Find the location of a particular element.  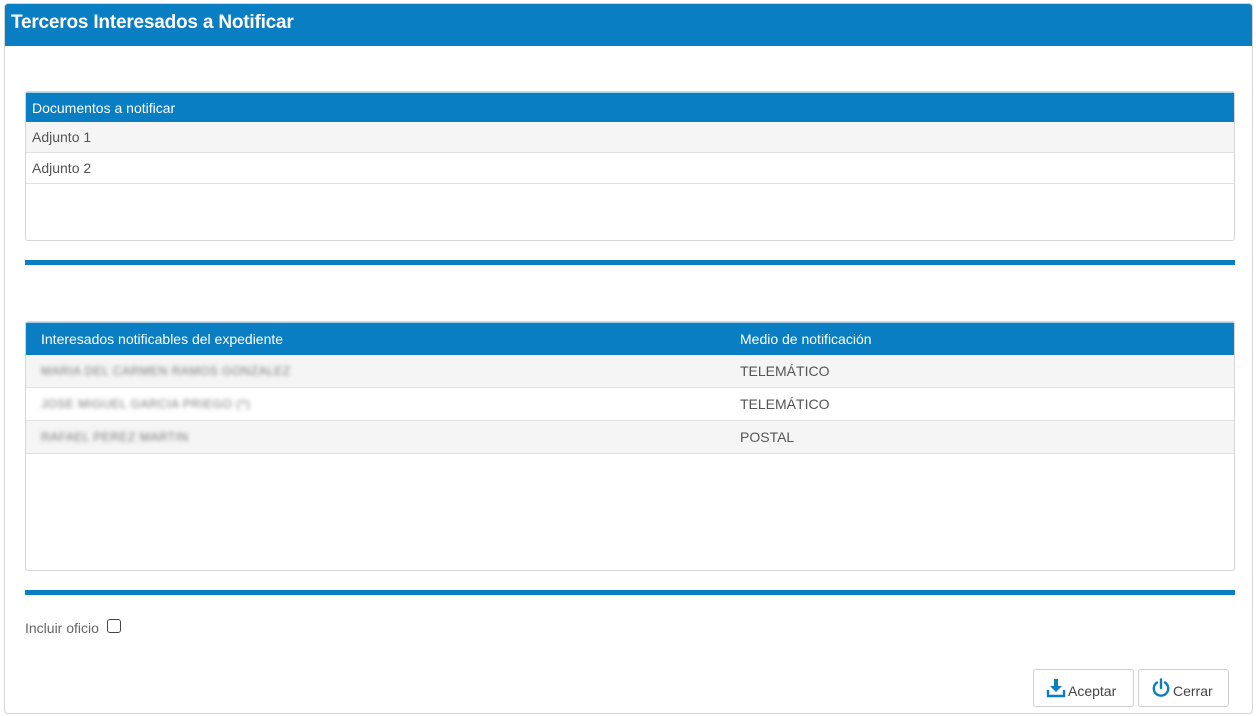

accept-button: Aceptar is located at coordinates (1083, 688).